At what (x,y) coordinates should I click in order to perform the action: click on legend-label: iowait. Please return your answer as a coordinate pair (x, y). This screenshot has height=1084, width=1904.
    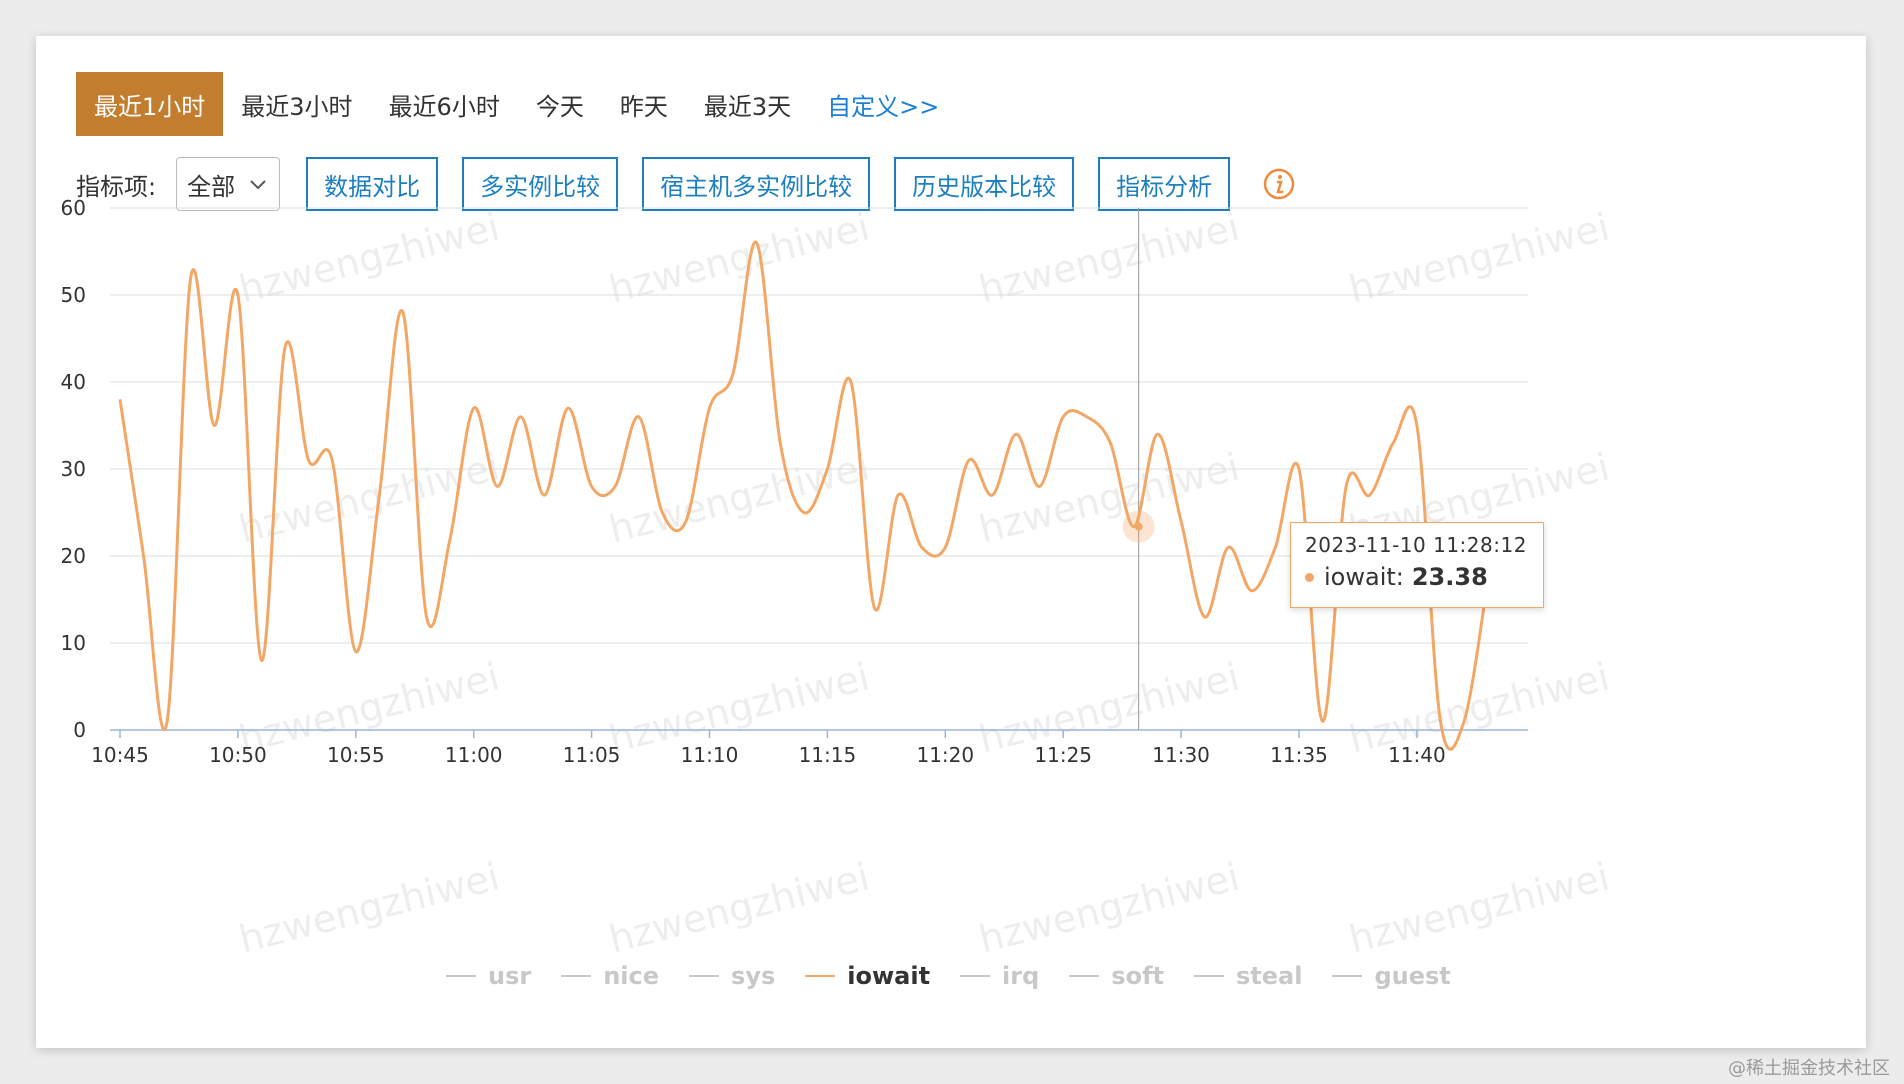
    Looking at the image, I should click on (889, 976).